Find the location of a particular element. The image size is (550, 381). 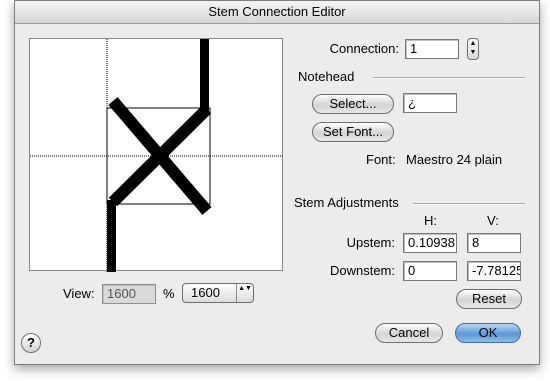

popup-arrows-icon: ▲▼ is located at coordinates (244, 293).